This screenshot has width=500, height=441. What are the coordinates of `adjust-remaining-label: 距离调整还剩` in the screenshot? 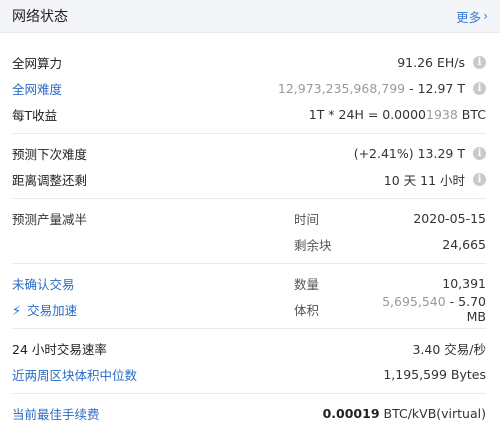 It's located at (50, 180).